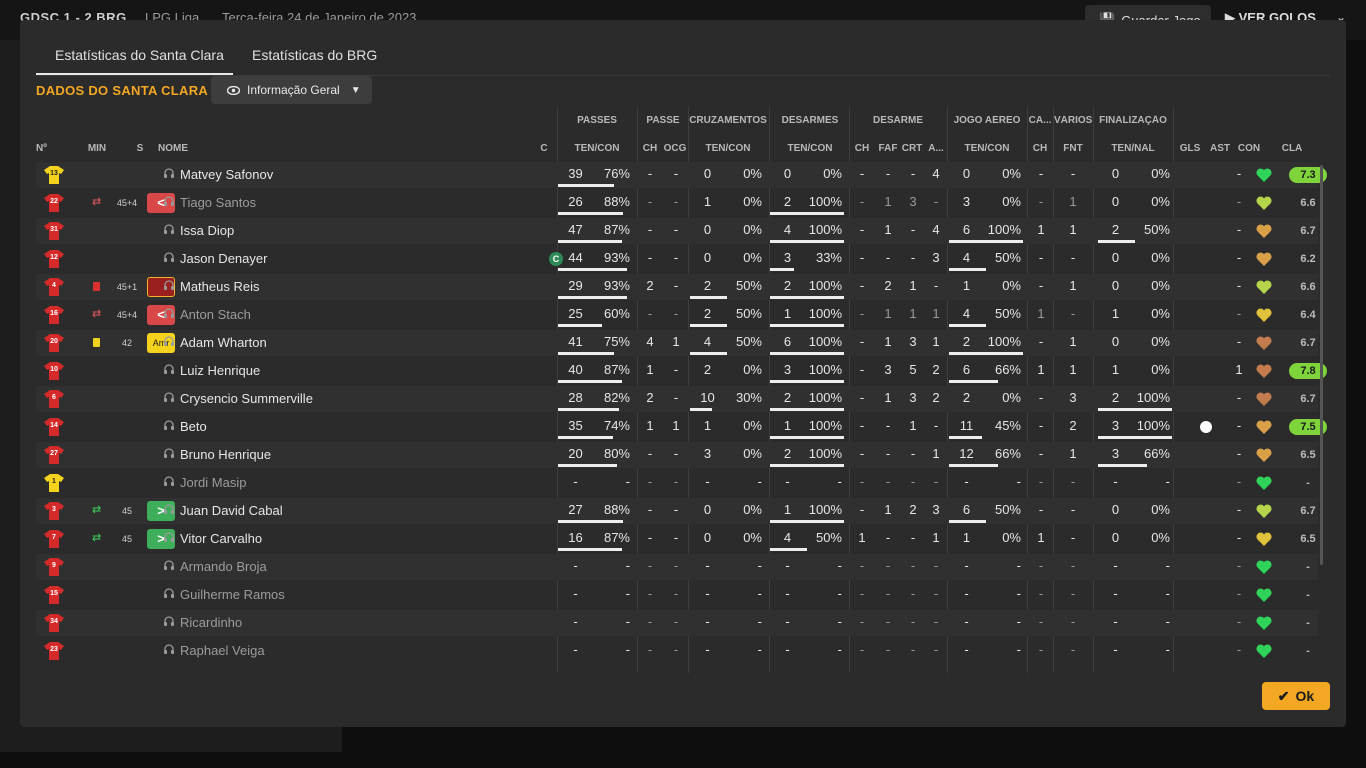 The height and width of the screenshot is (768, 1366). Describe the element at coordinates (220, 371) in the screenshot. I see `player-name: Luiz Henrique` at that location.